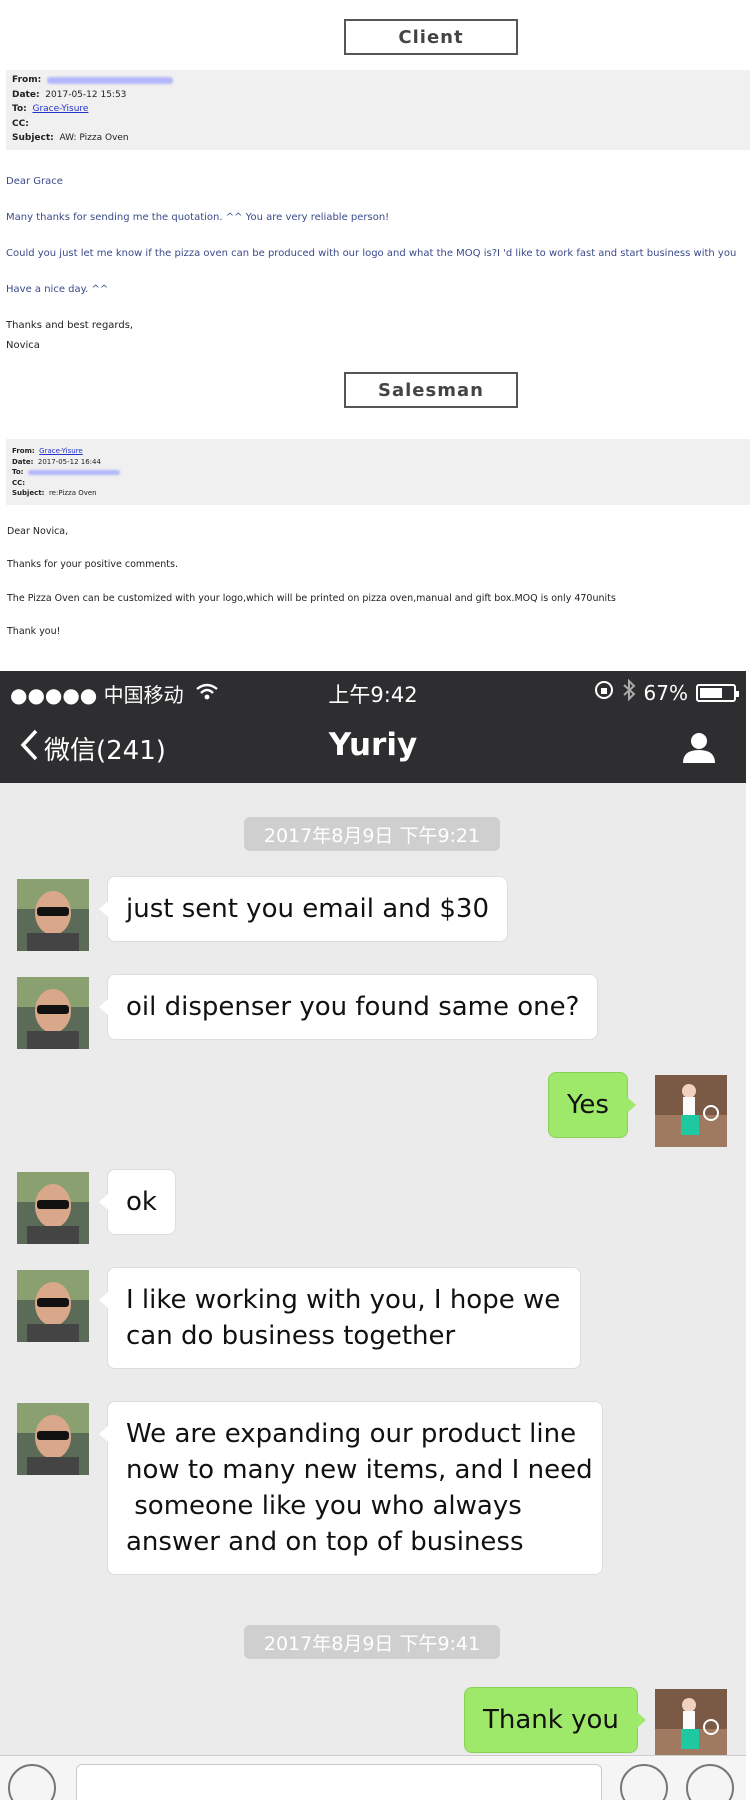 The height and width of the screenshot is (1800, 750). What do you see at coordinates (431, 37) in the screenshot?
I see `client-label: Client` at bounding box center [431, 37].